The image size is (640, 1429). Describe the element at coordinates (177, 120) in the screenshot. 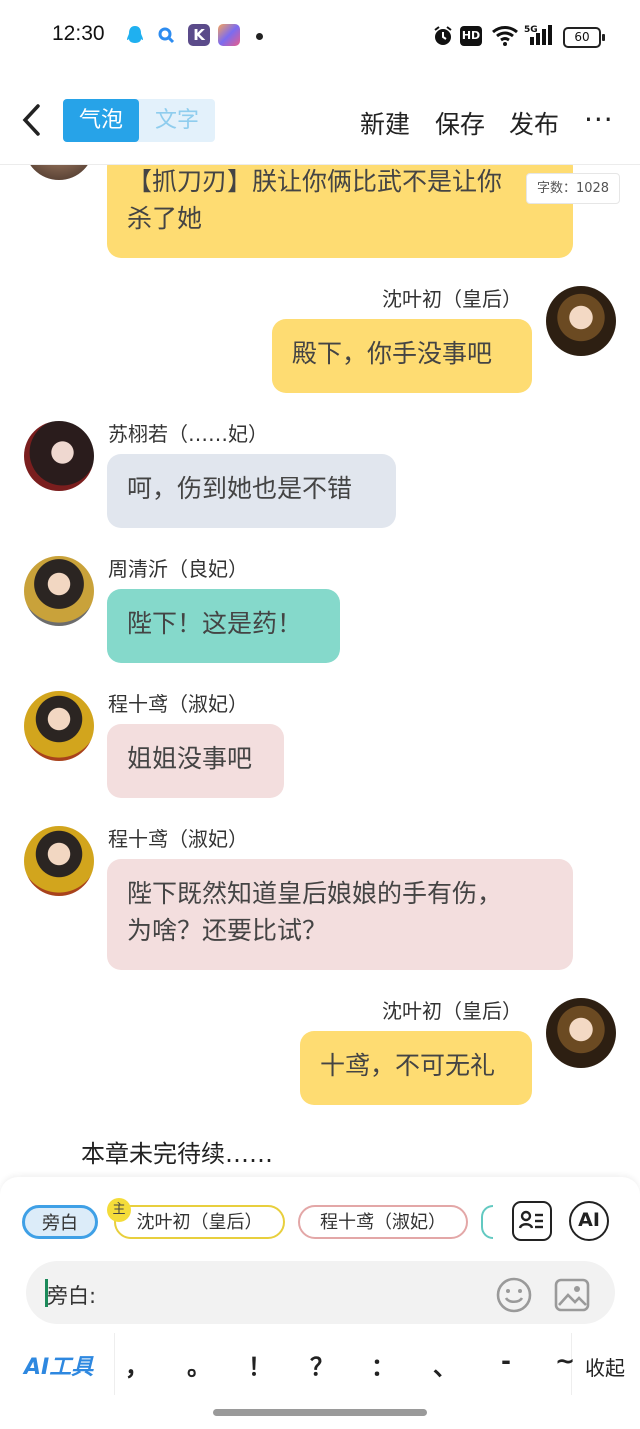

I see `tab-text: 文字` at that location.